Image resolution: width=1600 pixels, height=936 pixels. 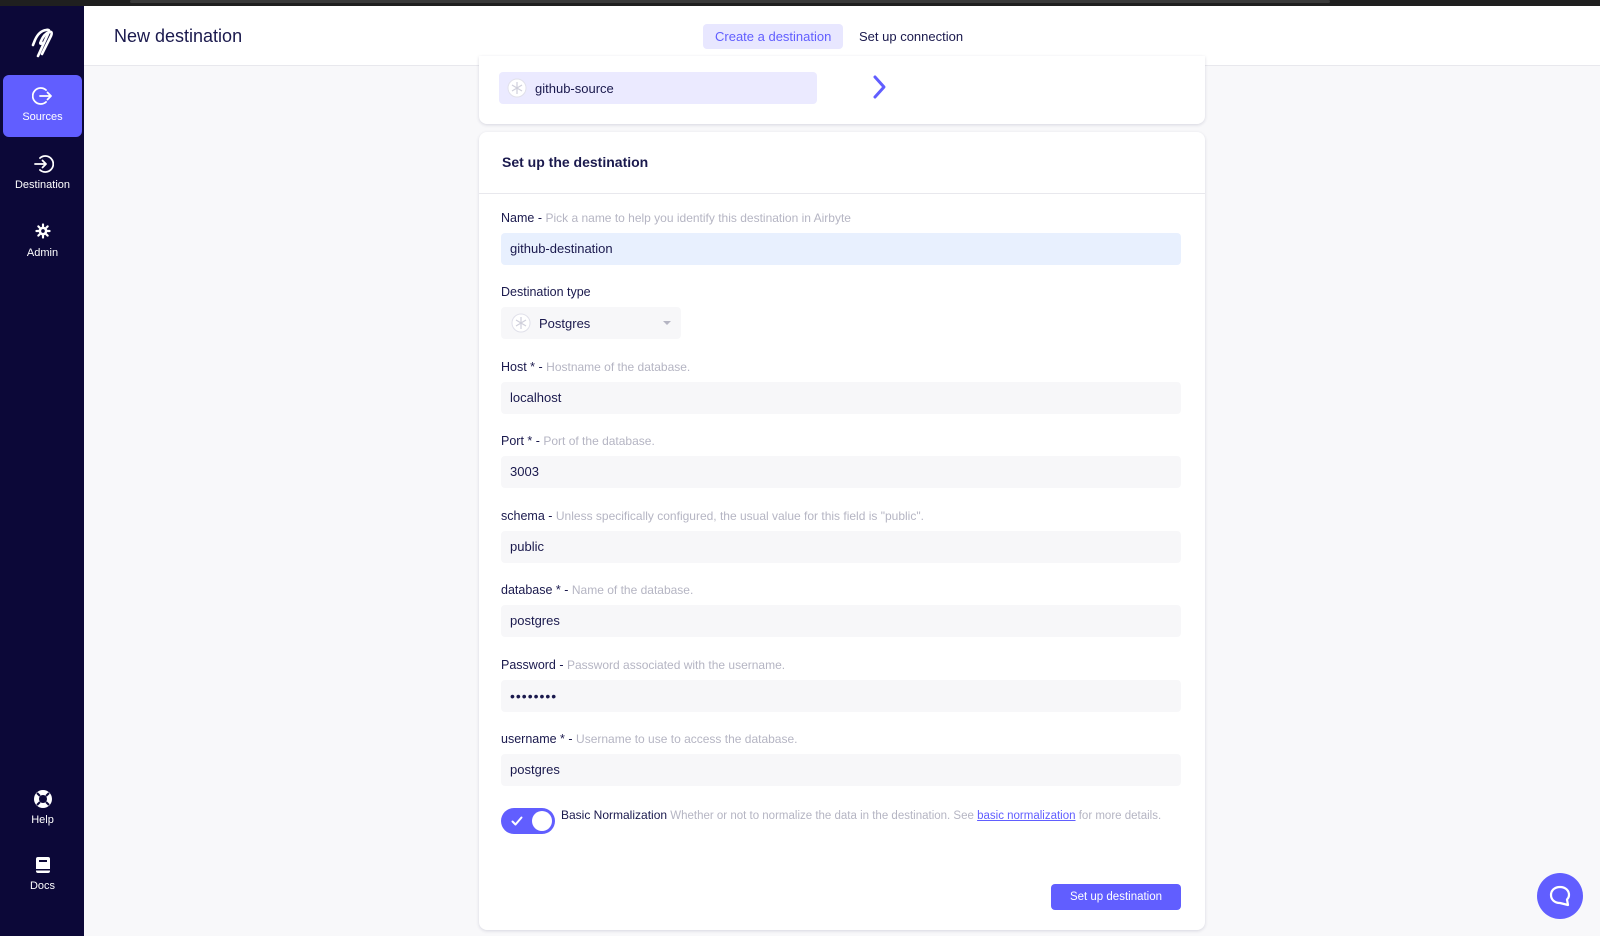 I want to click on gear-icon, so click(x=42, y=231).